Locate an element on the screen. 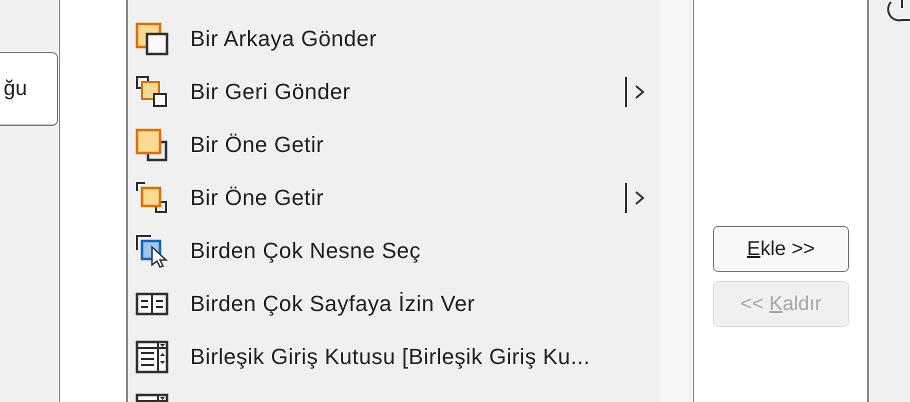 The height and width of the screenshot is (402, 910). command-item: Birden Çok Nesne Seç is located at coordinates (425, 251).